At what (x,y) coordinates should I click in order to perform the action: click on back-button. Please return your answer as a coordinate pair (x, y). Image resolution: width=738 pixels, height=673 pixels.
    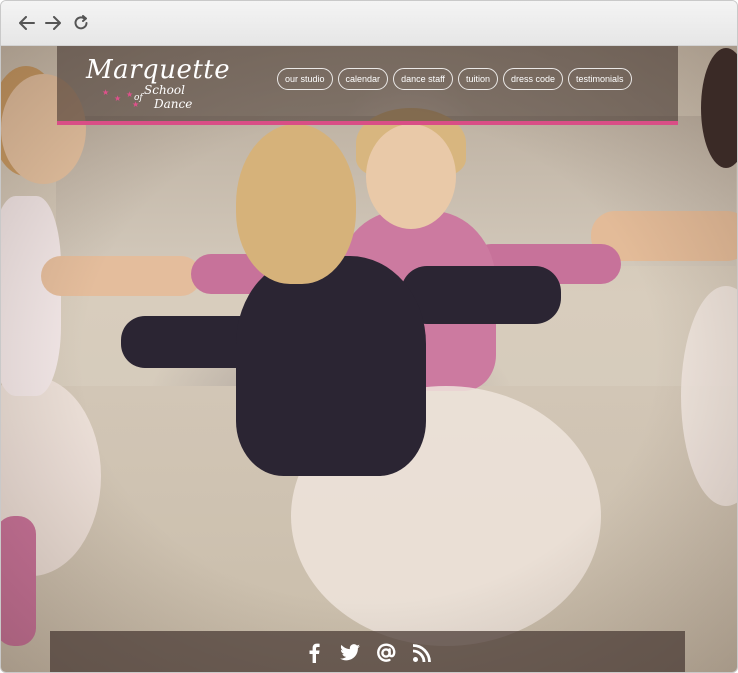
    Looking at the image, I should click on (27, 23).